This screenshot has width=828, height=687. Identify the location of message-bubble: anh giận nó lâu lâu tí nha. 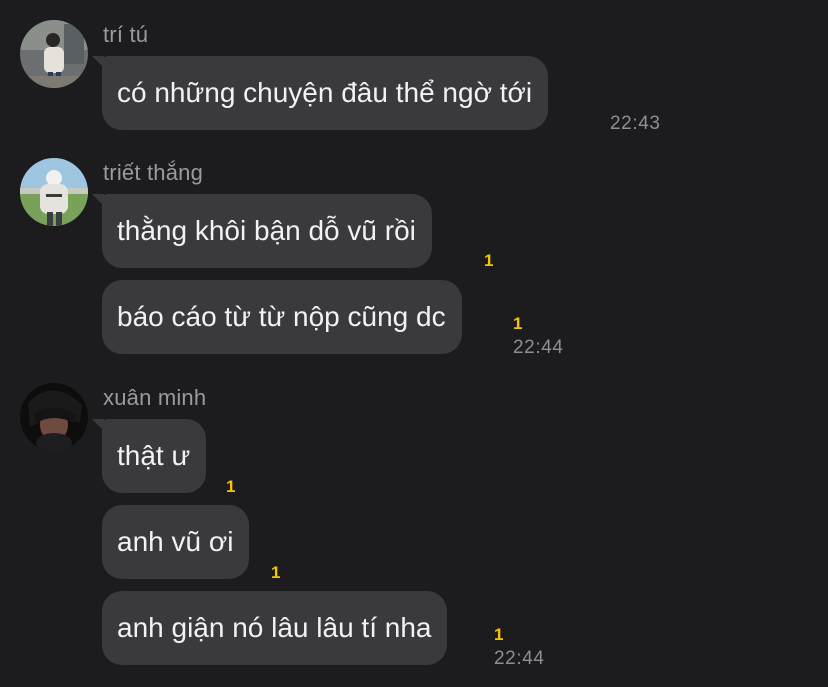
(275, 628).